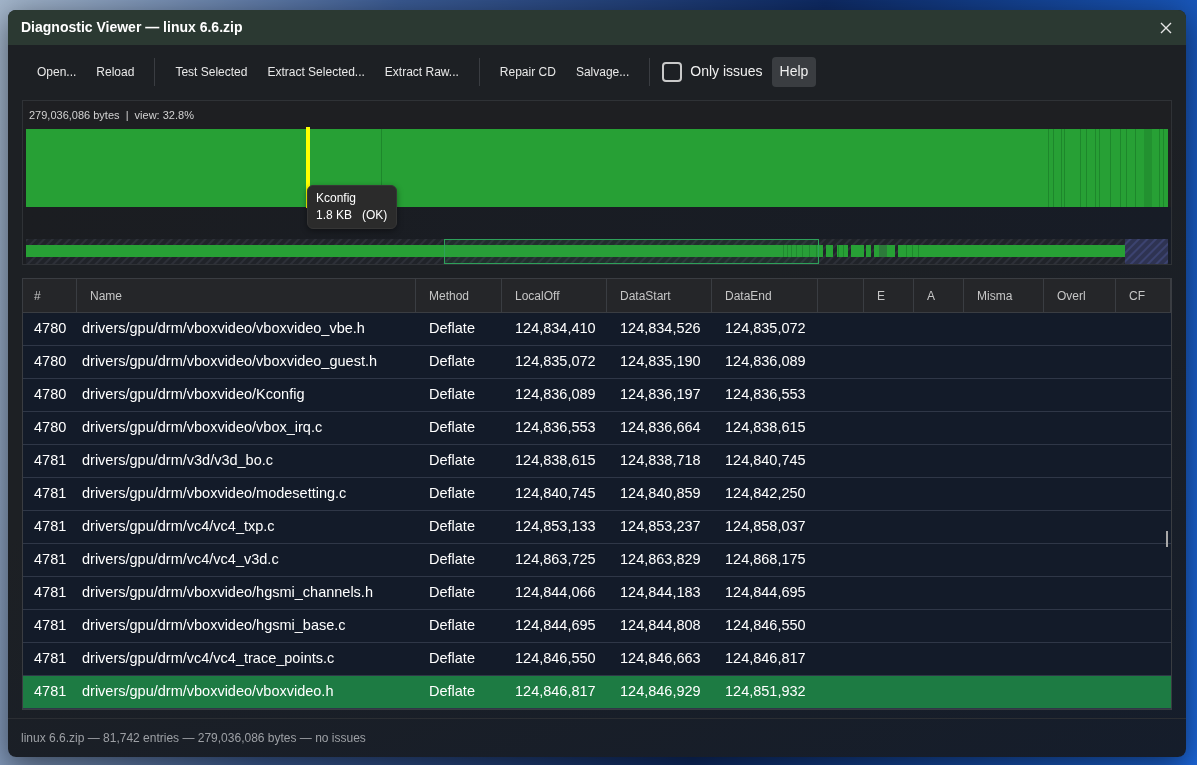 Image resolution: width=1197 pixels, height=765 pixels. What do you see at coordinates (527, 71) in the screenshot?
I see `toolbar-button: Repair CD` at bounding box center [527, 71].